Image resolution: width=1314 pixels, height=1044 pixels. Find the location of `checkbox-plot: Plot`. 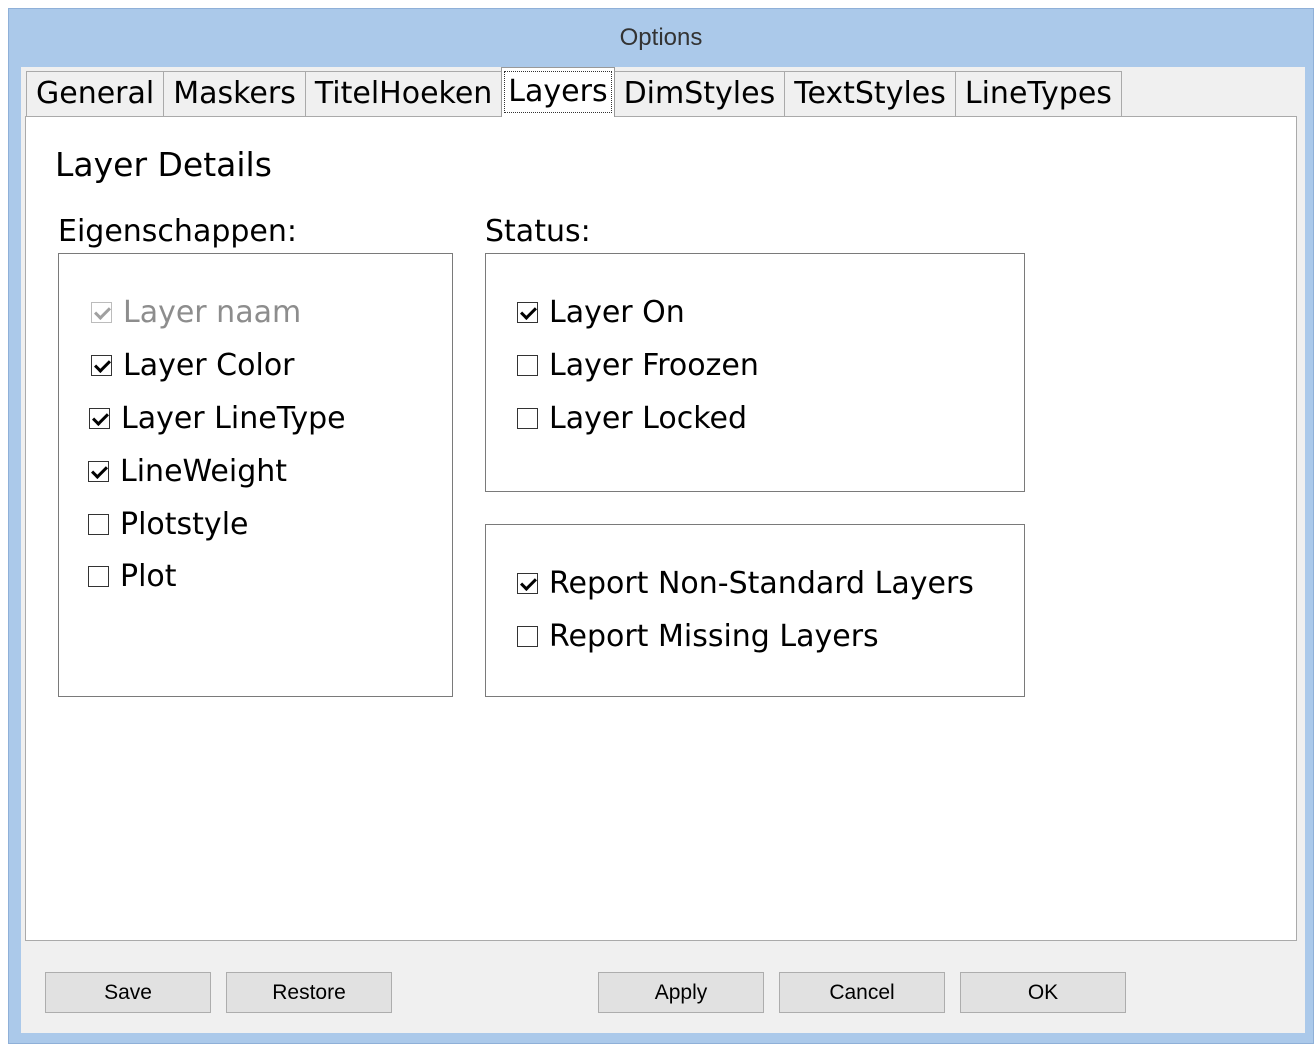

checkbox-plot: Plot is located at coordinates (132, 576).